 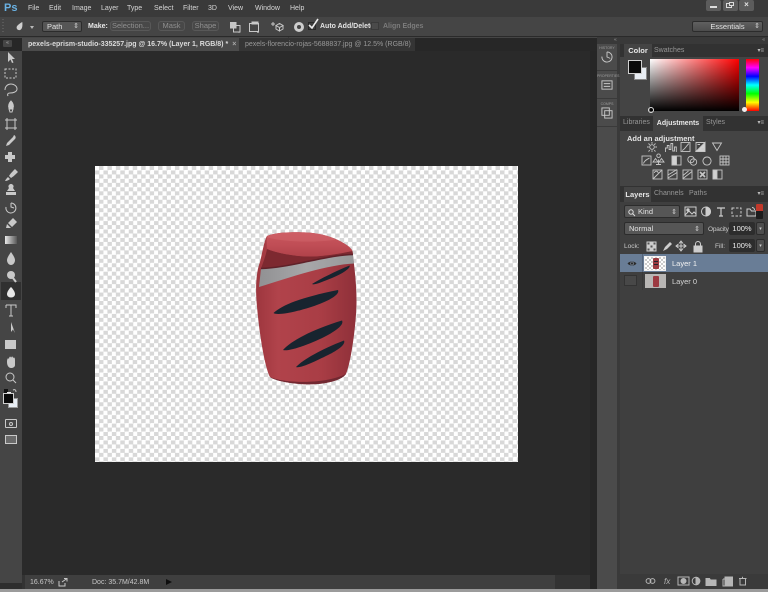 I want to click on svg-text: fx, so click(x=667, y=581).